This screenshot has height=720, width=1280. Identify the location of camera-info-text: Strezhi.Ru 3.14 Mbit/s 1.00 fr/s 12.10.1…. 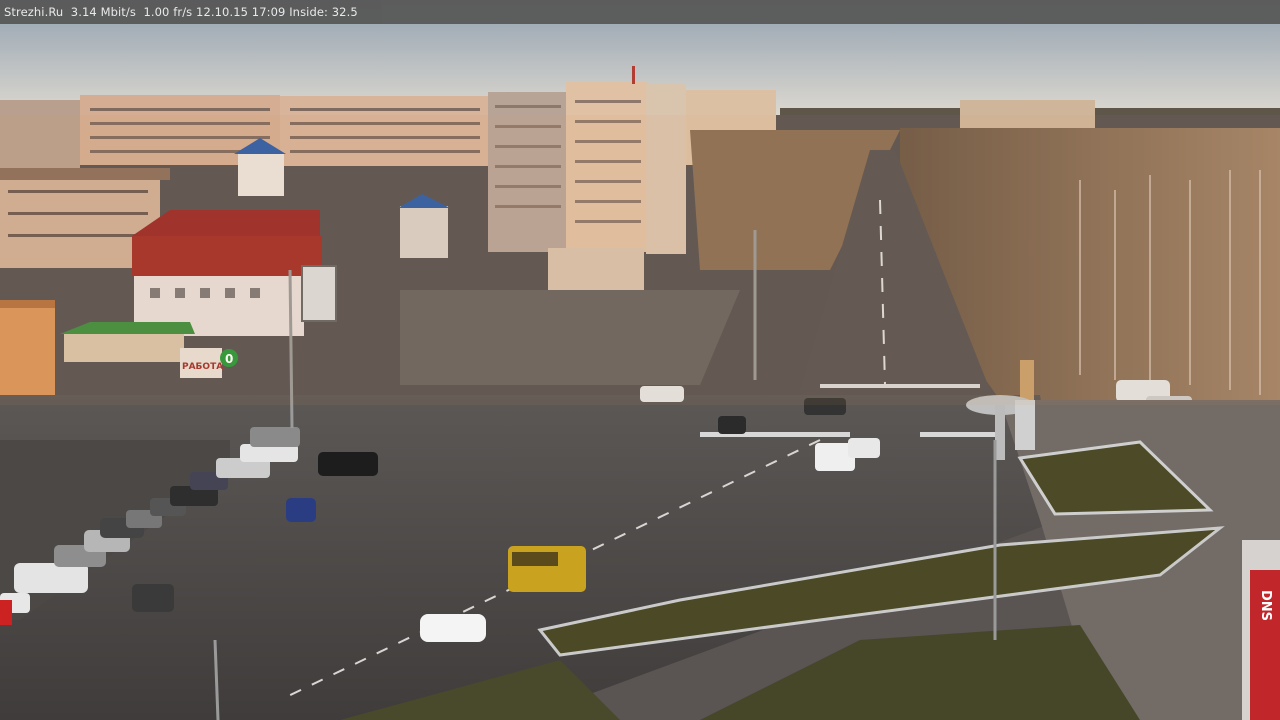
(181, 12).